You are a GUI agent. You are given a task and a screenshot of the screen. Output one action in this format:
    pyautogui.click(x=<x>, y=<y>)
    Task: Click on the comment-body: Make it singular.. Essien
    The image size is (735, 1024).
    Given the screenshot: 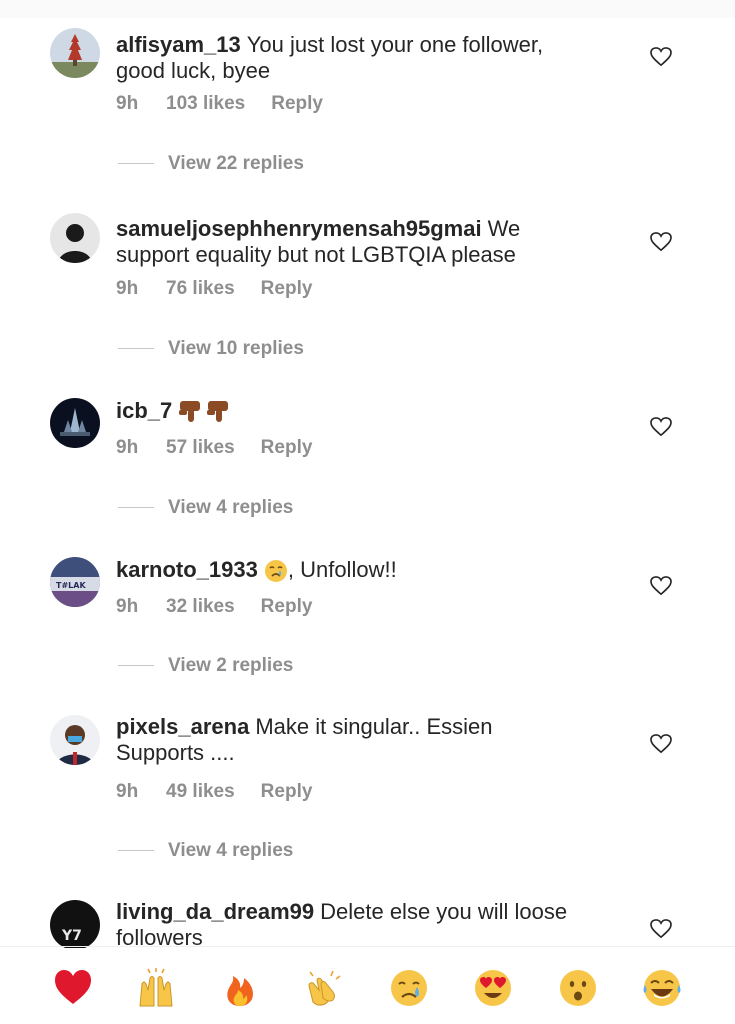 What is the action you would take?
    pyautogui.click(x=374, y=726)
    